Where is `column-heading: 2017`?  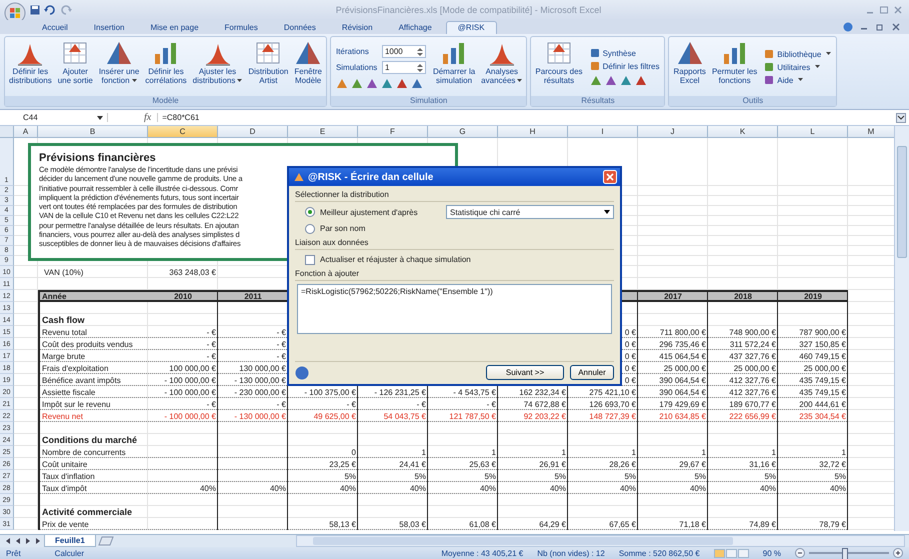
column-heading: 2017 is located at coordinates (673, 296).